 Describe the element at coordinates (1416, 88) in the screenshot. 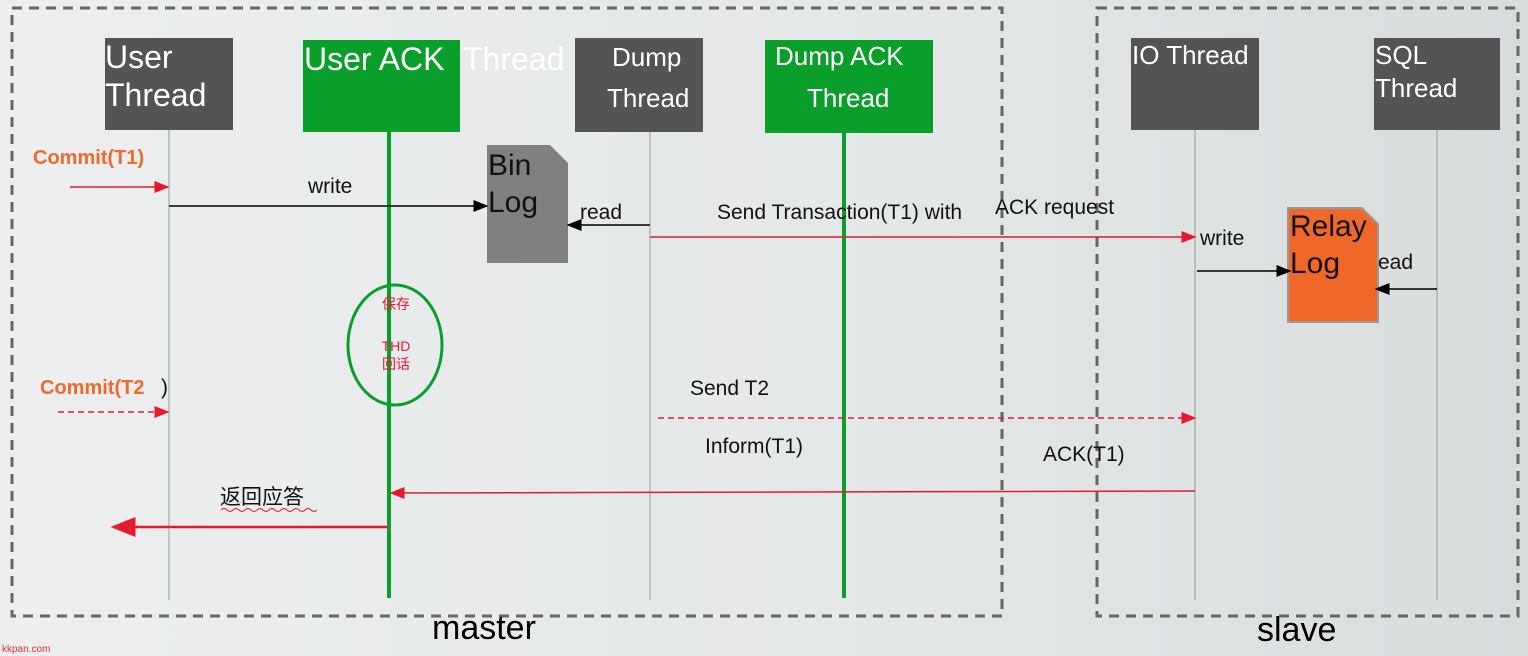

I see `sql-thread-label: Thread` at that location.